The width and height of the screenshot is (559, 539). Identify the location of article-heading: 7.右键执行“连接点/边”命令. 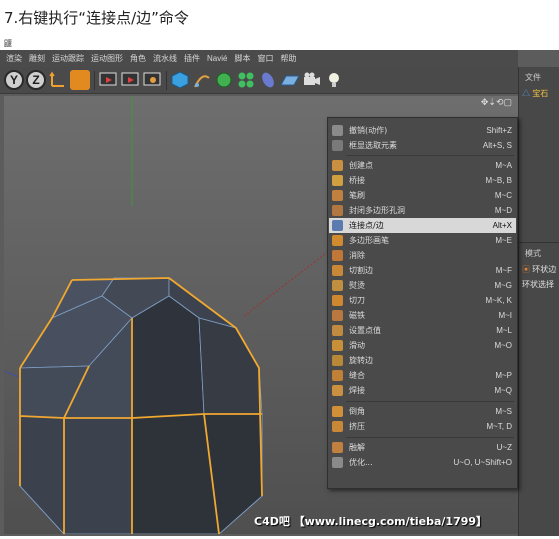
(96, 18).